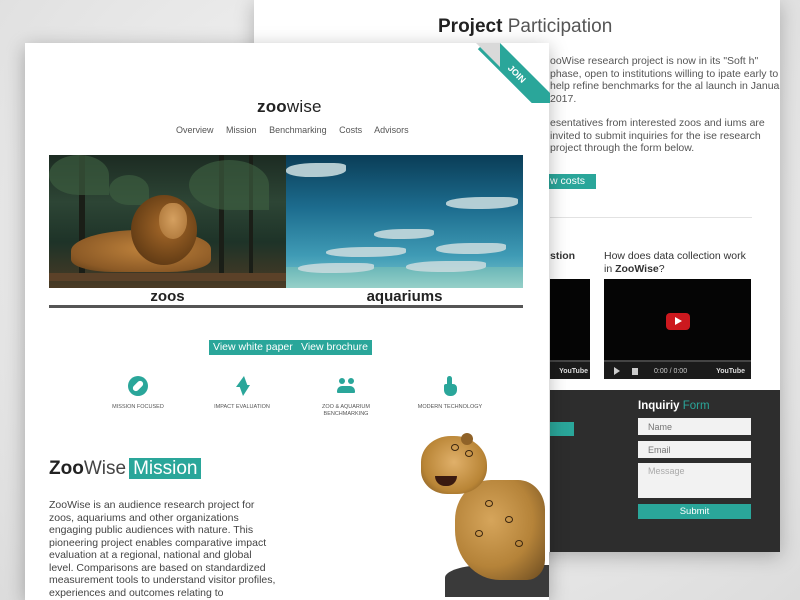 Image resolution: width=800 pixels, height=600 pixels. I want to click on volume-icon, so click(635, 371).